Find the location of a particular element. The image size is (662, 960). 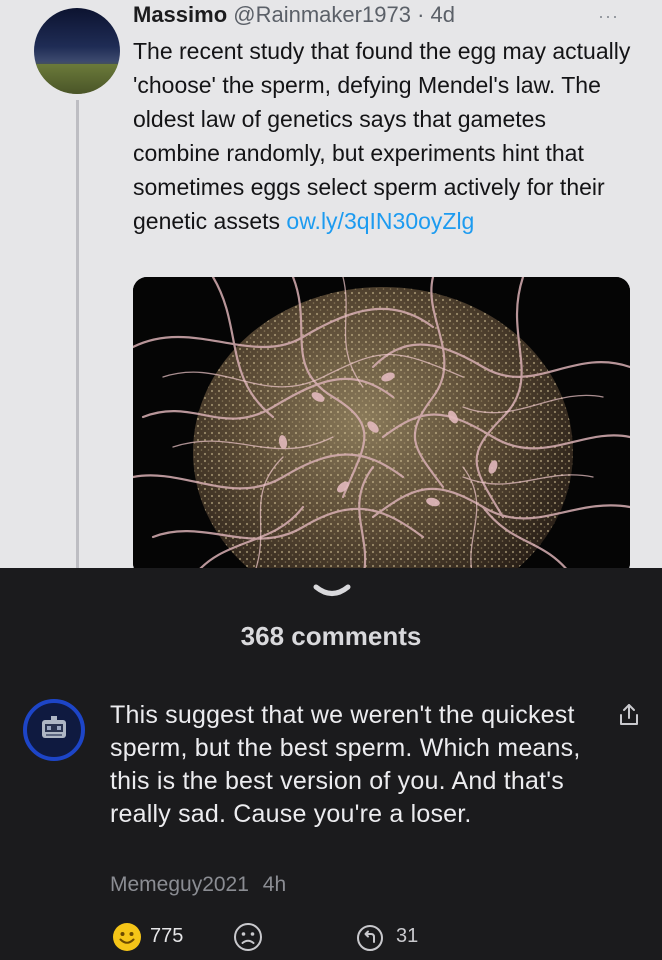

tweet-avatar is located at coordinates (77, 51).